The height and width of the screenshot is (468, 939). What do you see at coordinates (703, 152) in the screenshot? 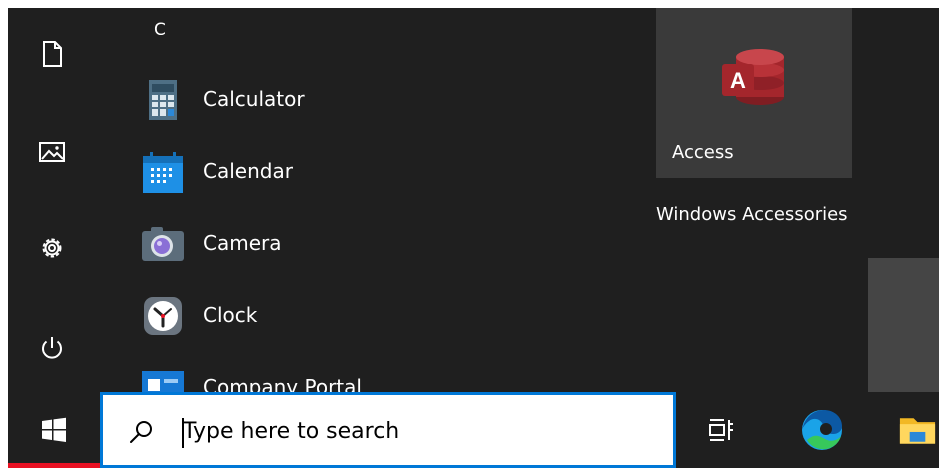
I see `tile-access-label: Access` at bounding box center [703, 152].